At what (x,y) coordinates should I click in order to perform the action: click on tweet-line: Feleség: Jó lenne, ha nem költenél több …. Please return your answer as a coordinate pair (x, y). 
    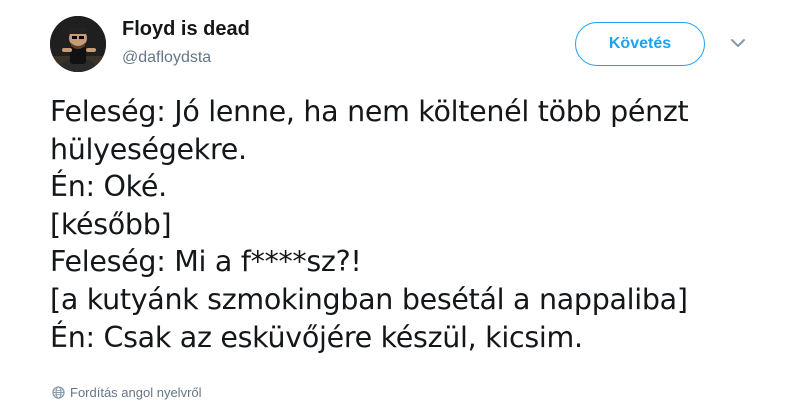
    Looking at the image, I should click on (369, 111).